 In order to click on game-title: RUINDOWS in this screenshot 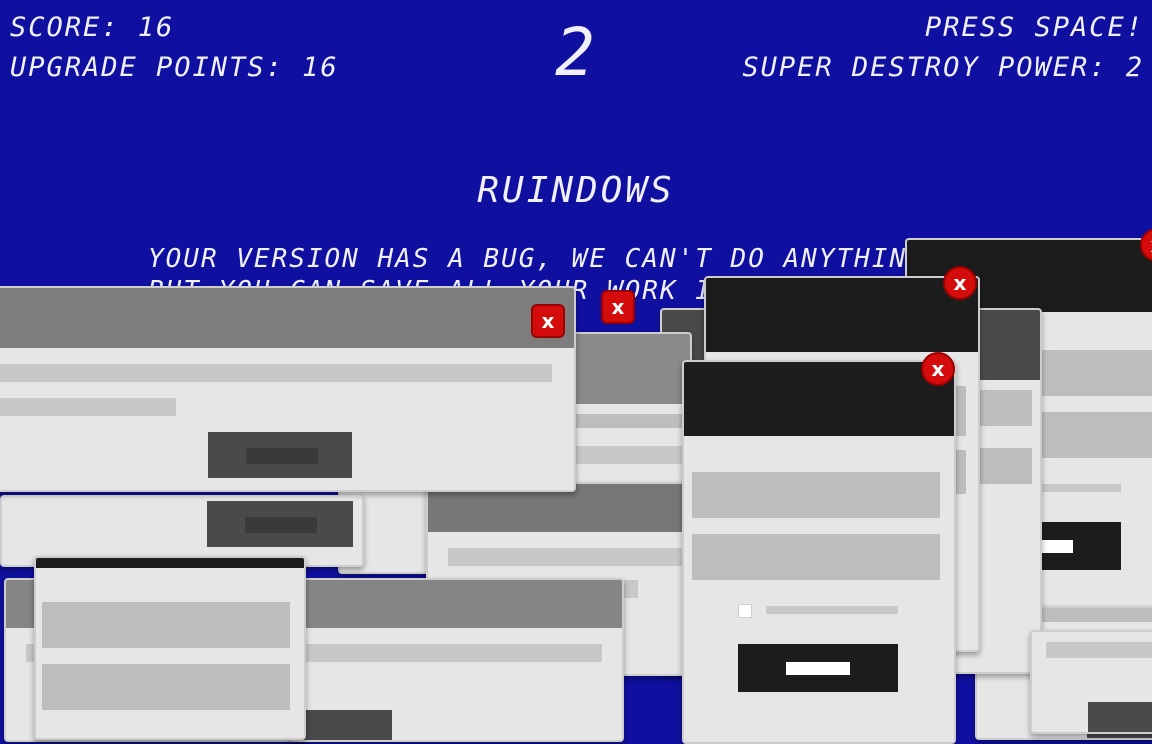, I will do `click(576, 190)`.